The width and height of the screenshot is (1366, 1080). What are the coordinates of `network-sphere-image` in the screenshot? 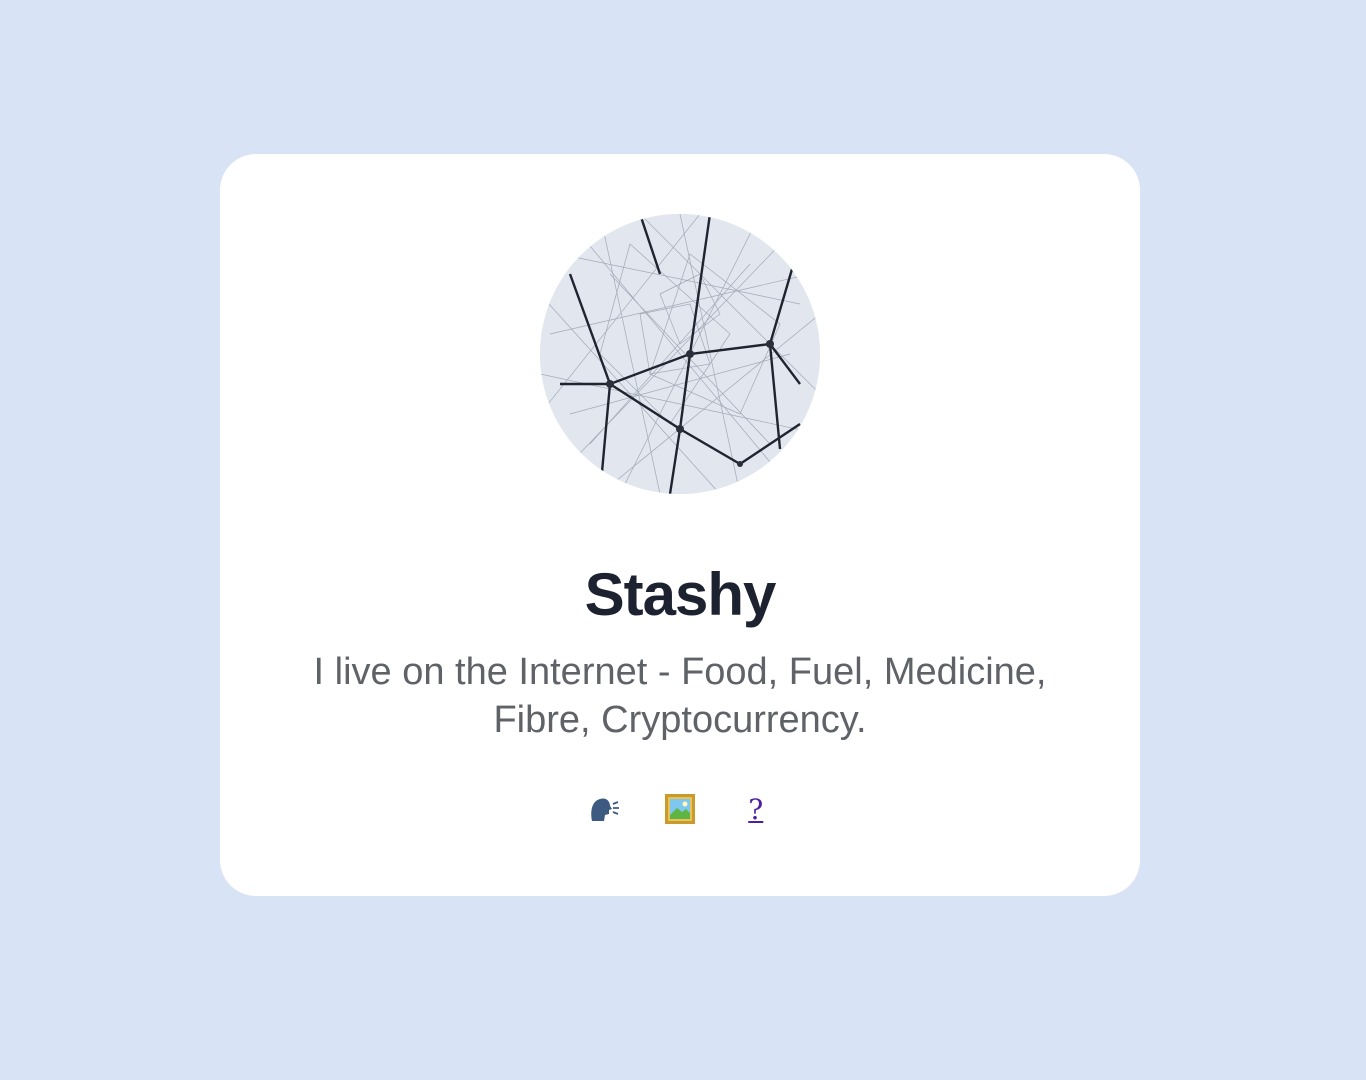 It's located at (680, 354).